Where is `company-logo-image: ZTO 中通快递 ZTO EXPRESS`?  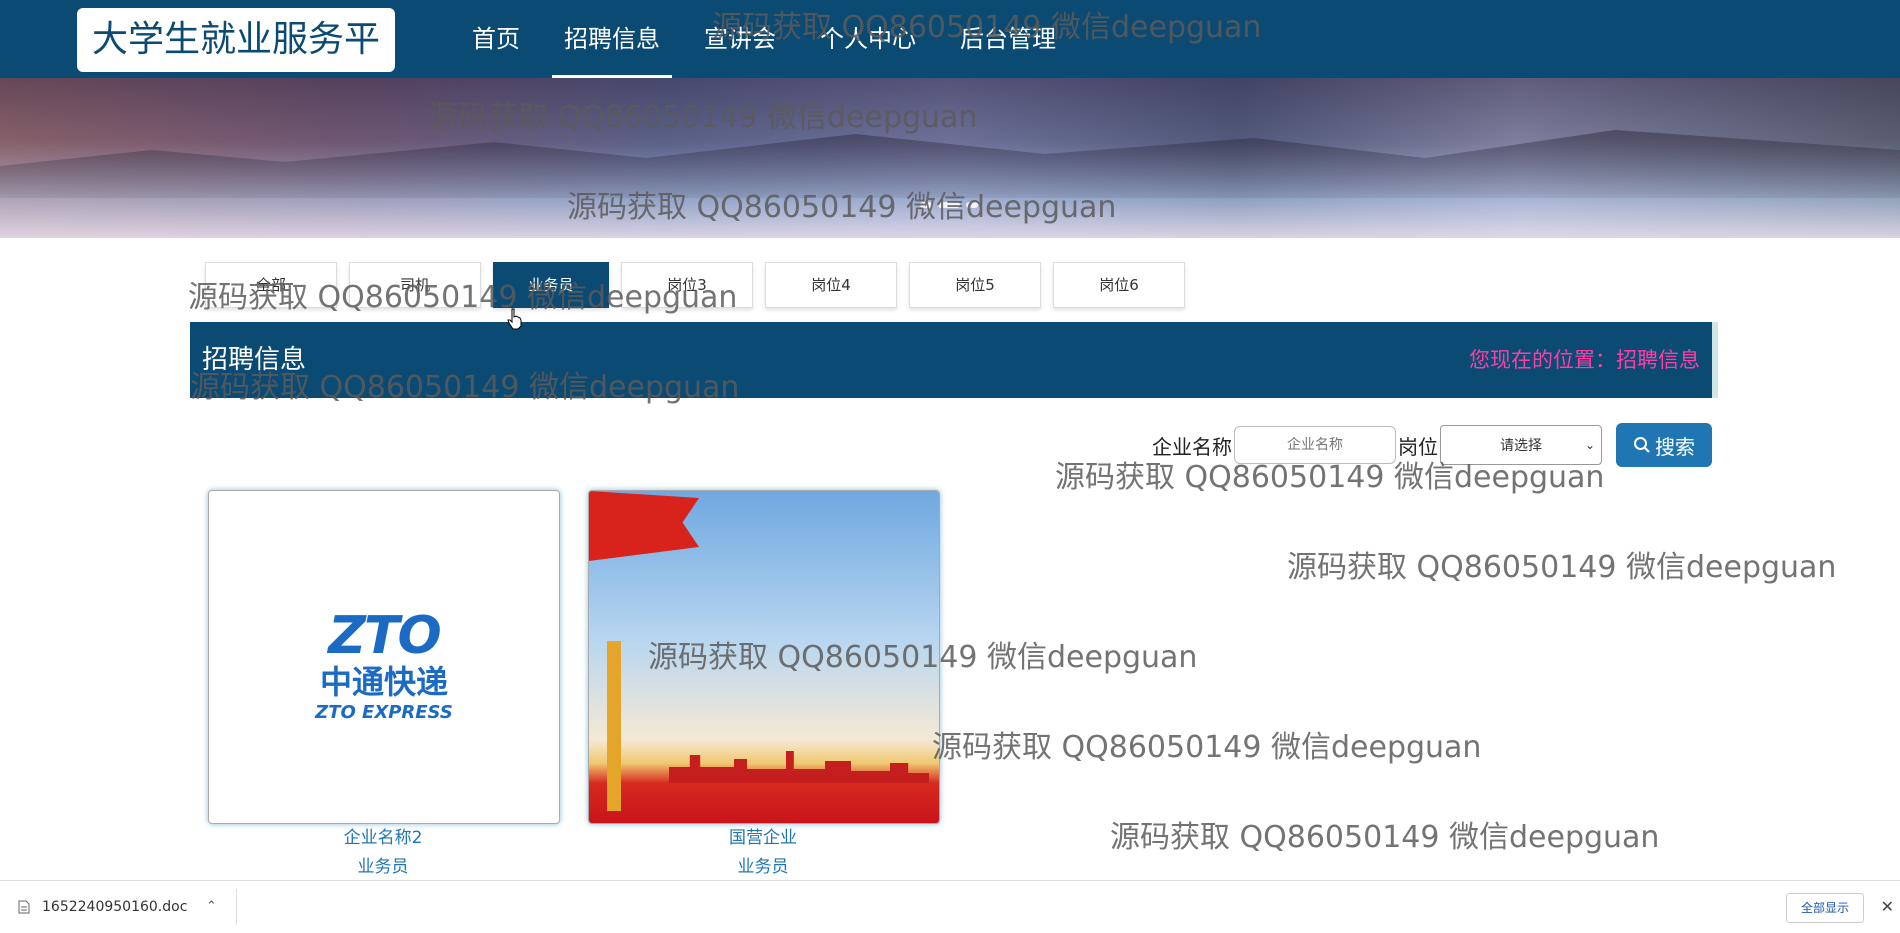
company-logo-image: ZTO 中通快递 ZTO EXPRESS is located at coordinates (384, 657).